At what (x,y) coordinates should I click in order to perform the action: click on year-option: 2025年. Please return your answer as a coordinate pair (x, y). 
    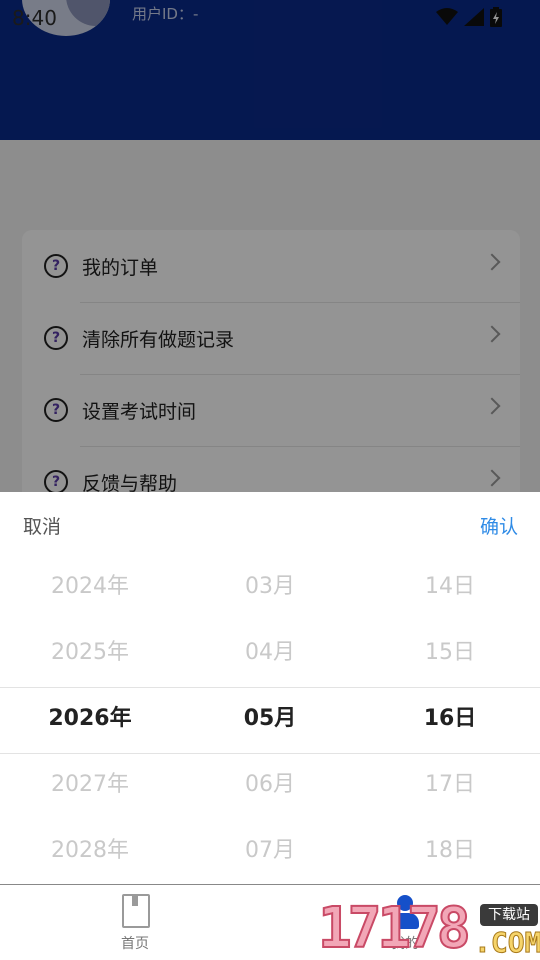
    Looking at the image, I should click on (90, 653).